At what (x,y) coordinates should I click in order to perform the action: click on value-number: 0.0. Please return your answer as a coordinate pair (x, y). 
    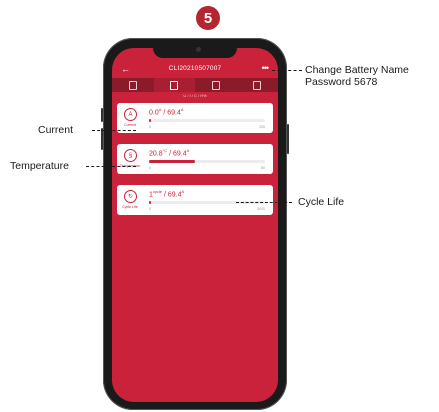
    Looking at the image, I should click on (154, 113).